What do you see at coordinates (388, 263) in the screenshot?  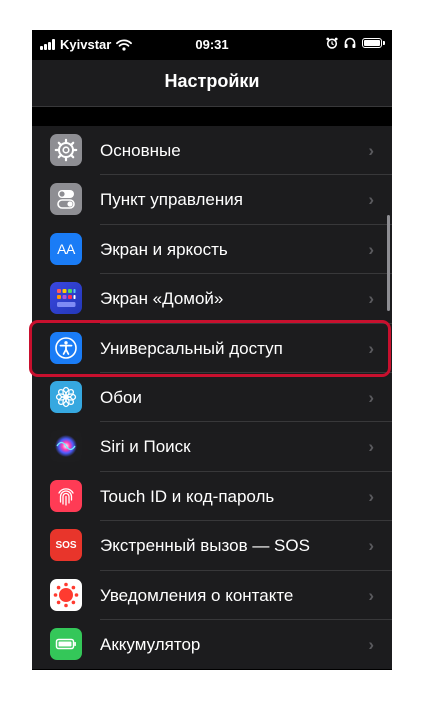 I see `scrollbar` at bounding box center [388, 263].